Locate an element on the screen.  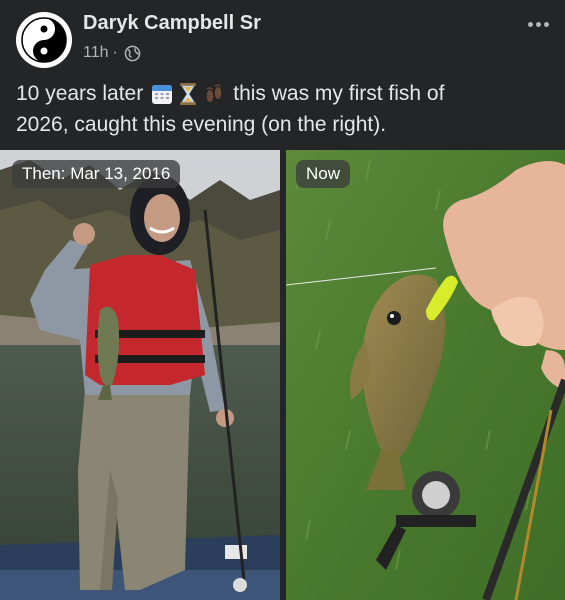
now-label: Now is located at coordinates (323, 174).